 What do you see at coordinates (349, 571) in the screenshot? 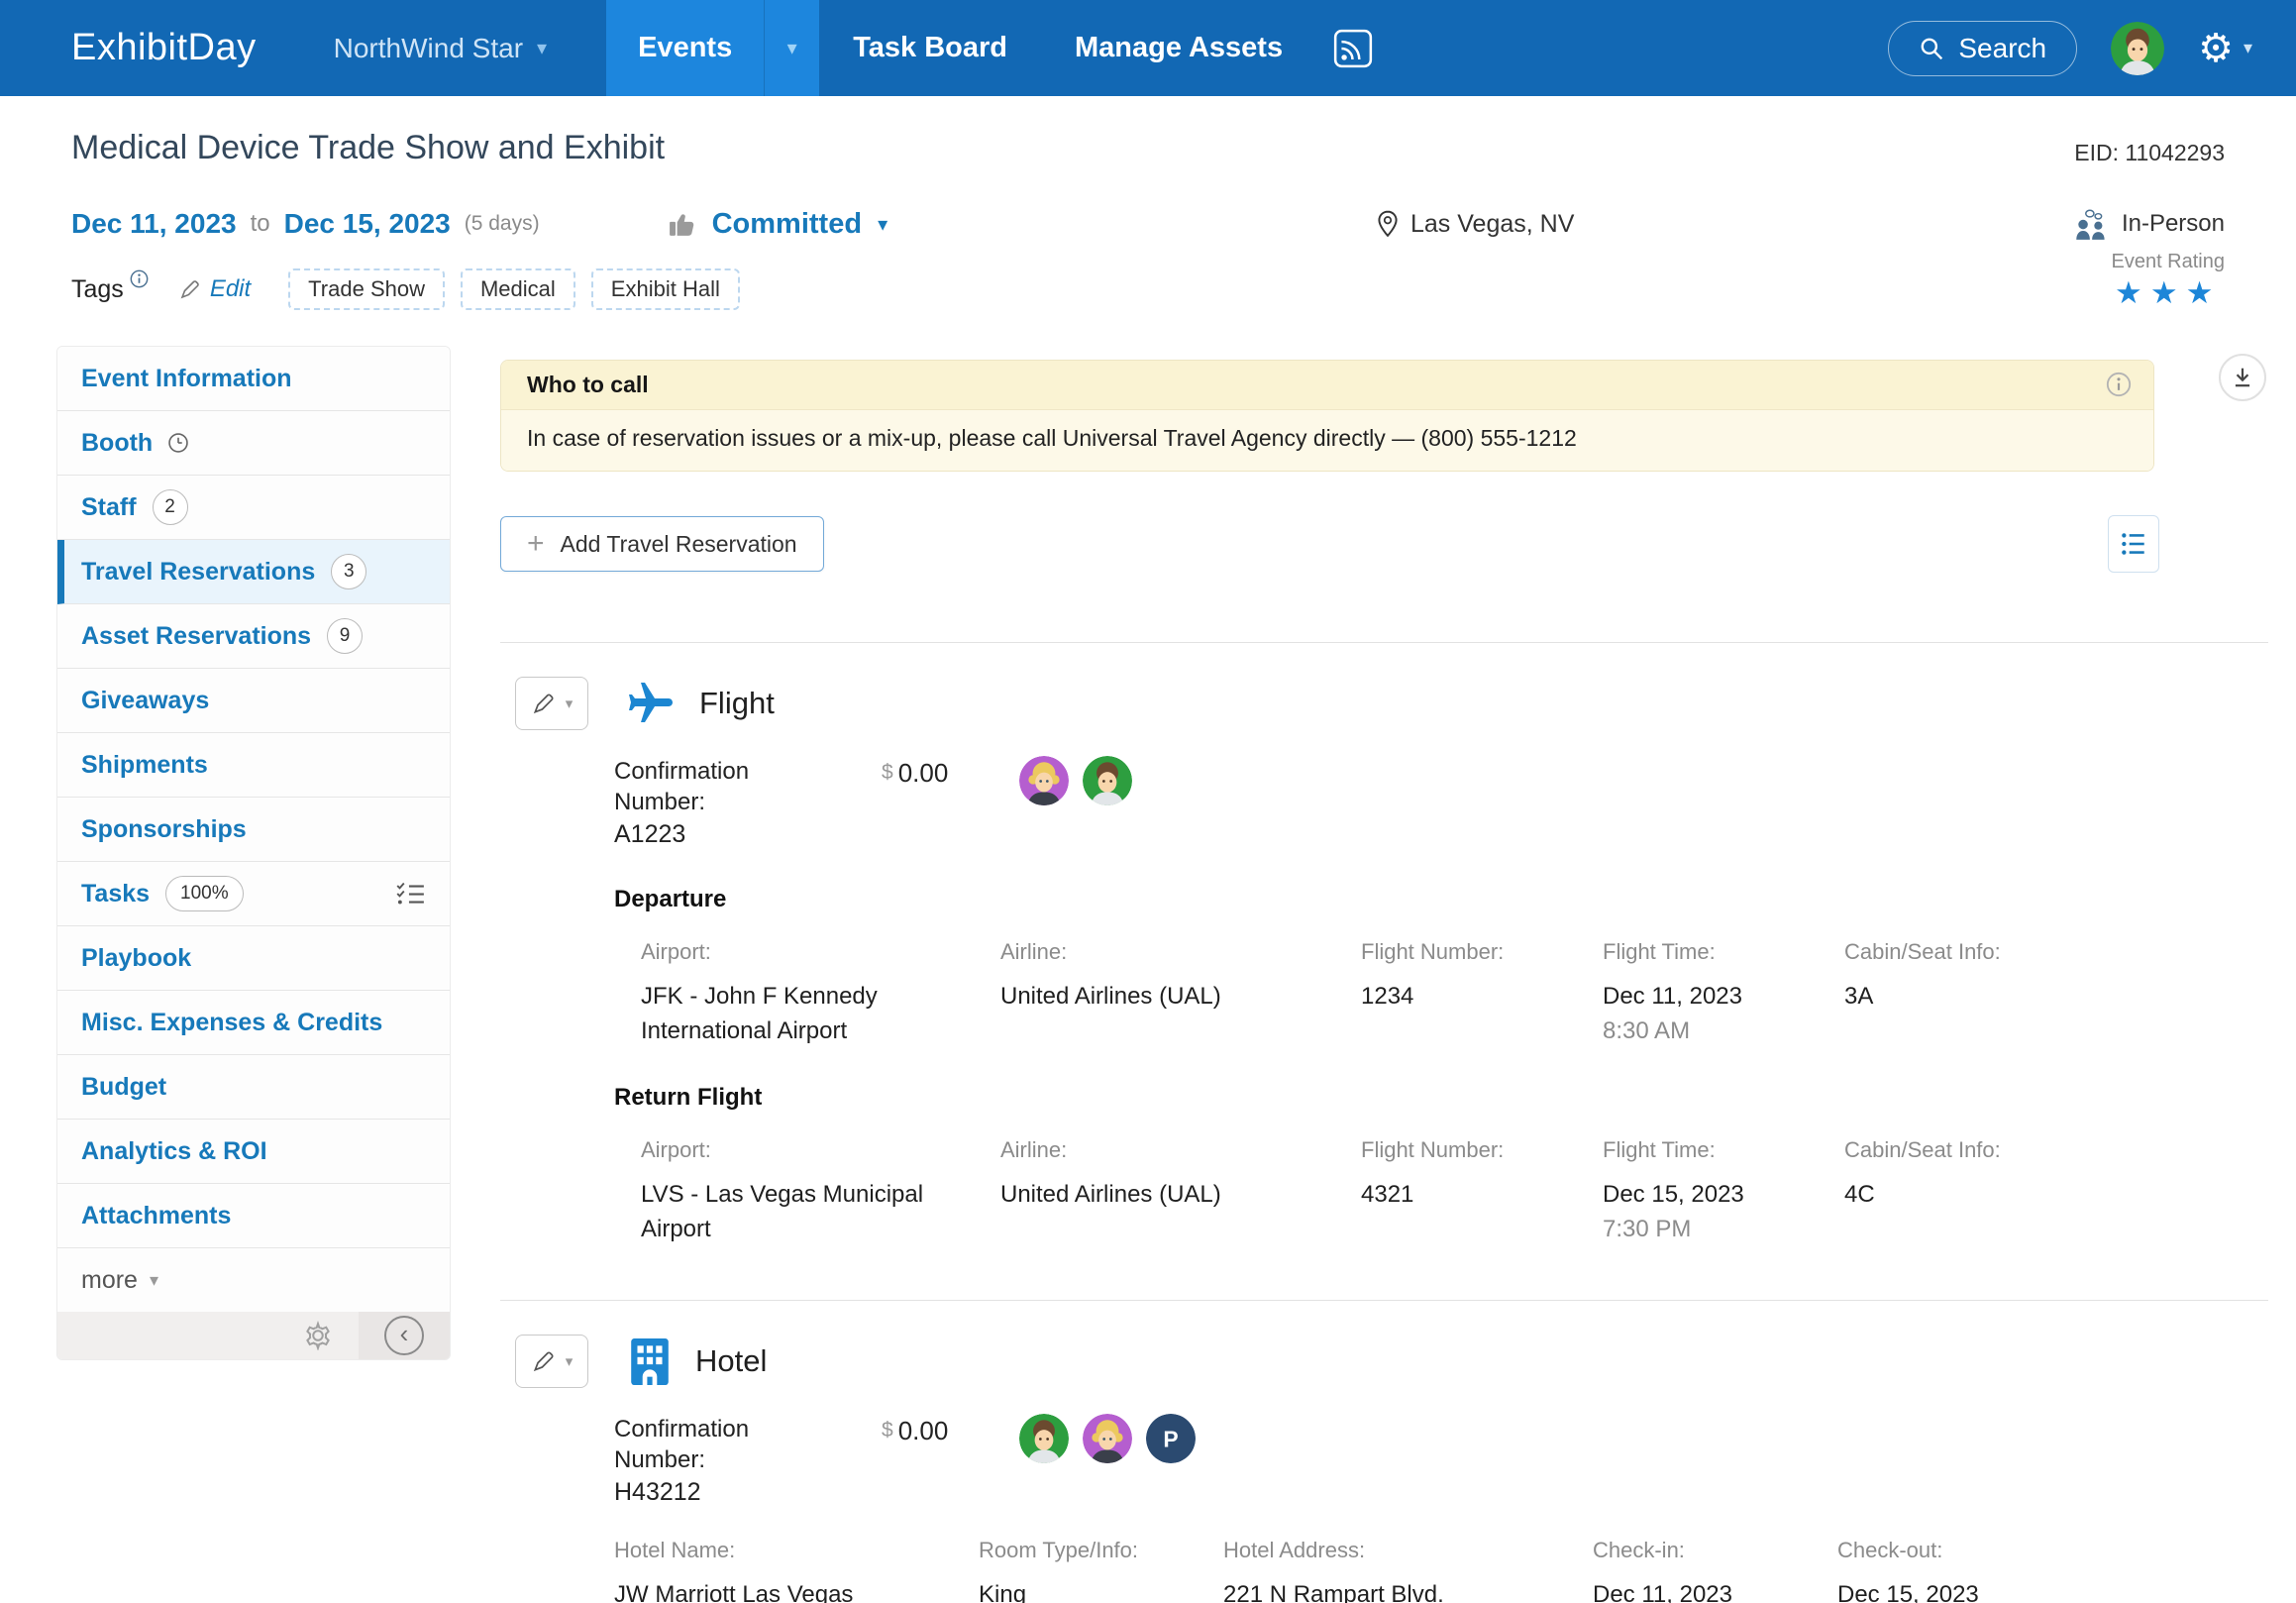
I see `travel-count-badge: 3` at bounding box center [349, 571].